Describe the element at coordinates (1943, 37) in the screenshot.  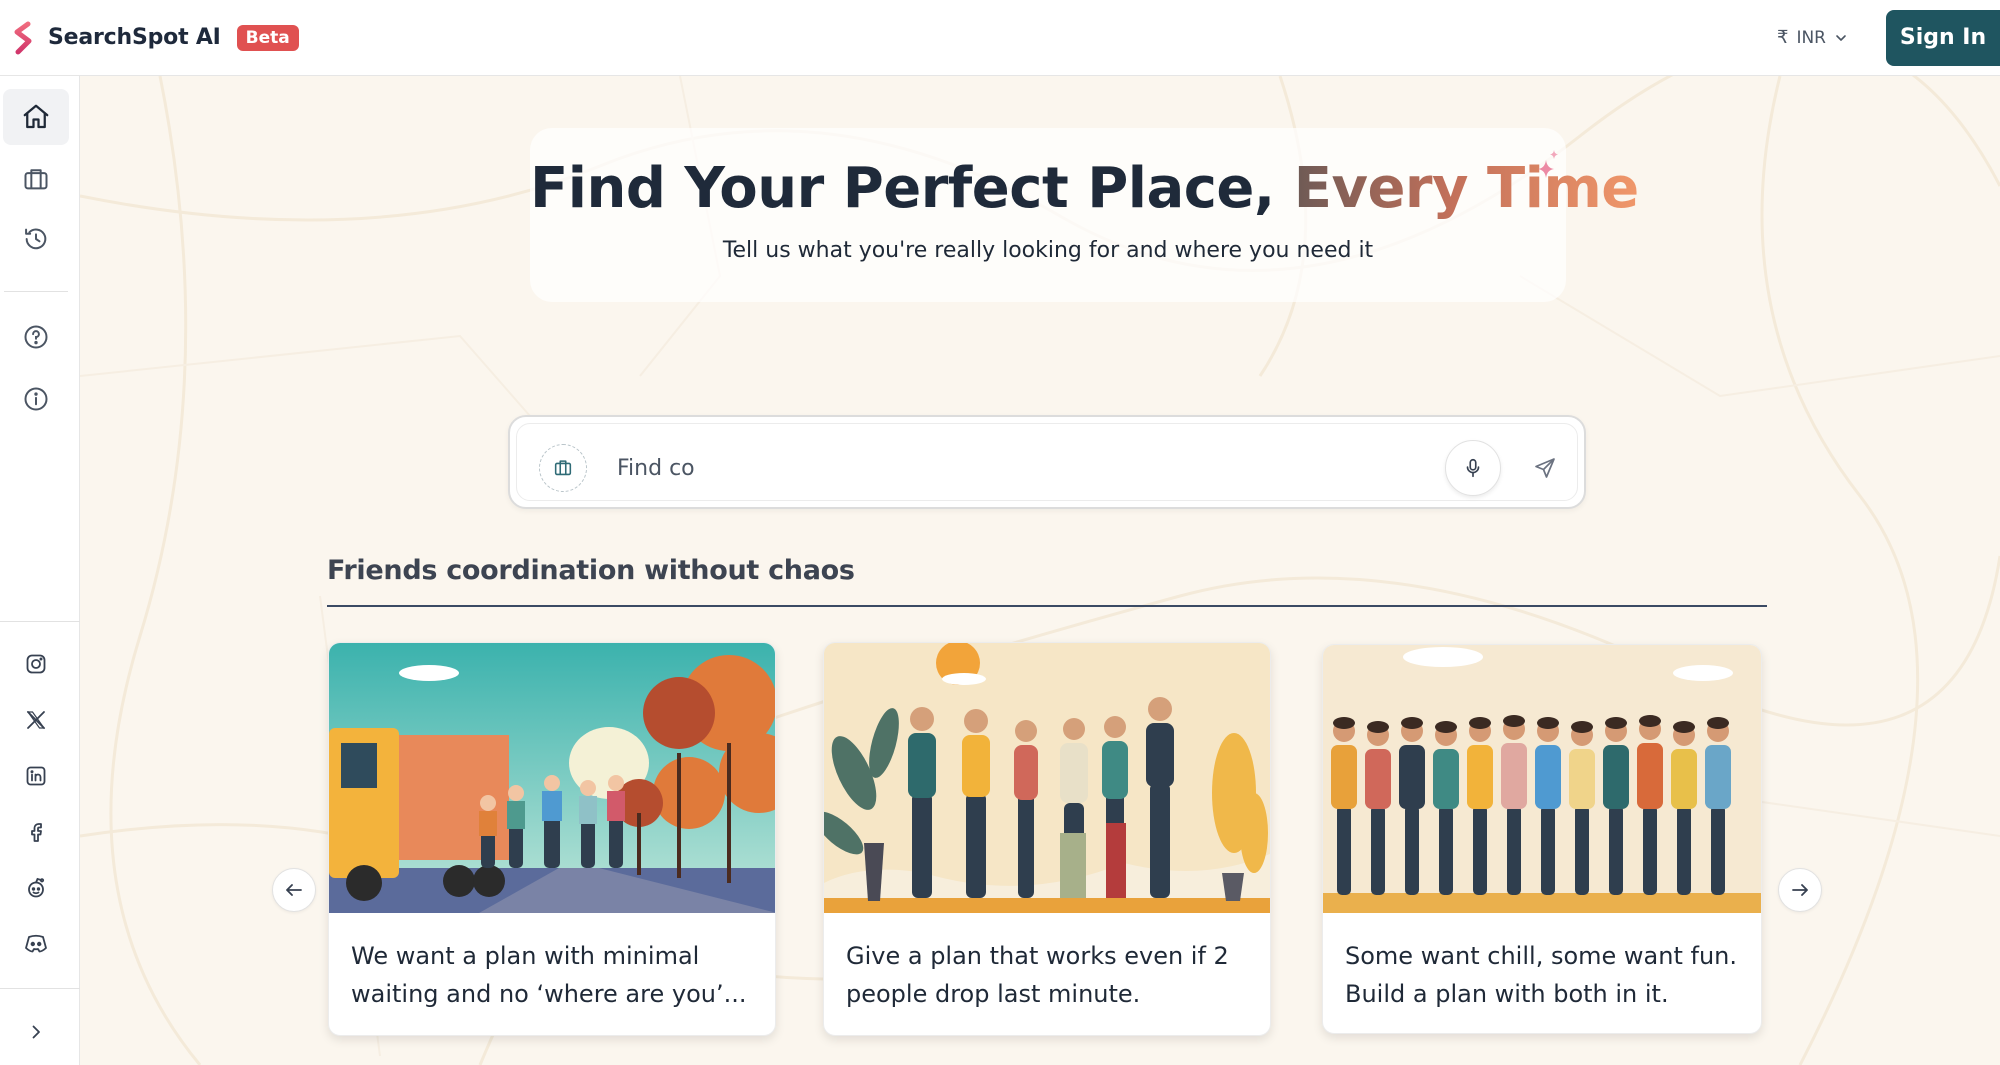
I see `sign-in-button: Sign In` at that location.